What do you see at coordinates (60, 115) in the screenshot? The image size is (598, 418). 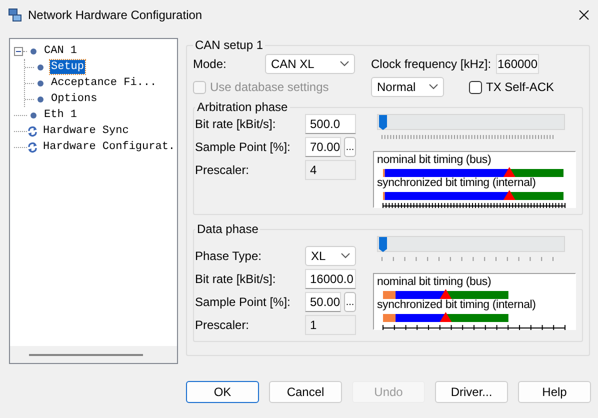 I see `tree-item: Eth 1` at bounding box center [60, 115].